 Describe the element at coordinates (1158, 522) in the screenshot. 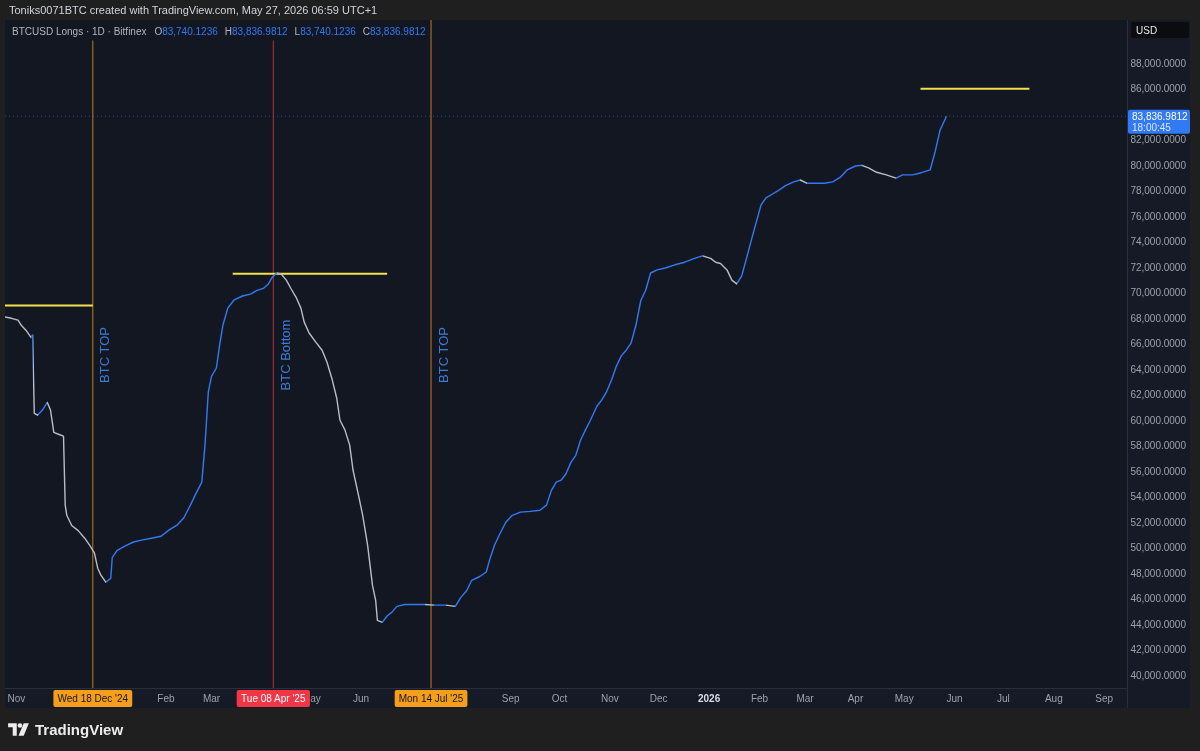

I see `price-tick-label: 52,000.0000` at that location.